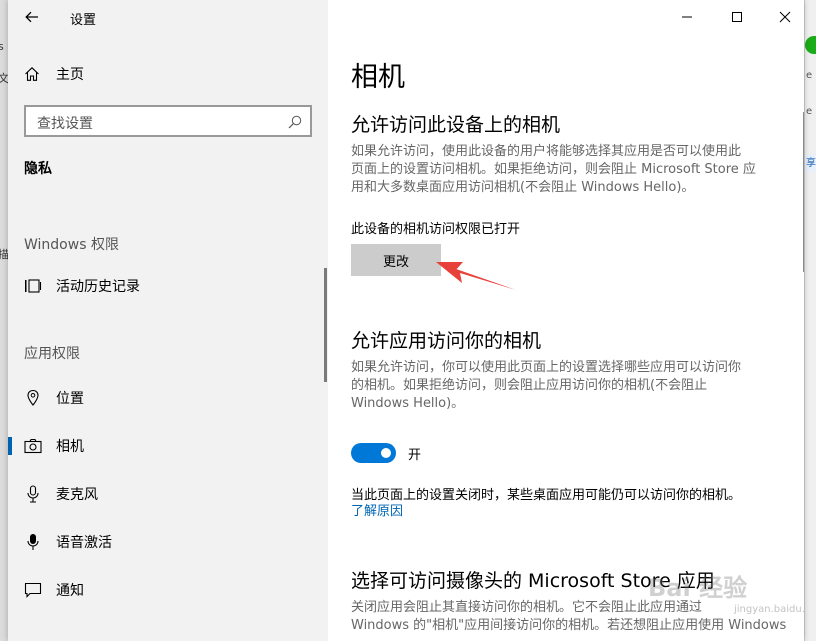 This screenshot has height=641, width=816. Describe the element at coordinates (168, 121) in the screenshot. I see `search-input: 查找设置` at that location.